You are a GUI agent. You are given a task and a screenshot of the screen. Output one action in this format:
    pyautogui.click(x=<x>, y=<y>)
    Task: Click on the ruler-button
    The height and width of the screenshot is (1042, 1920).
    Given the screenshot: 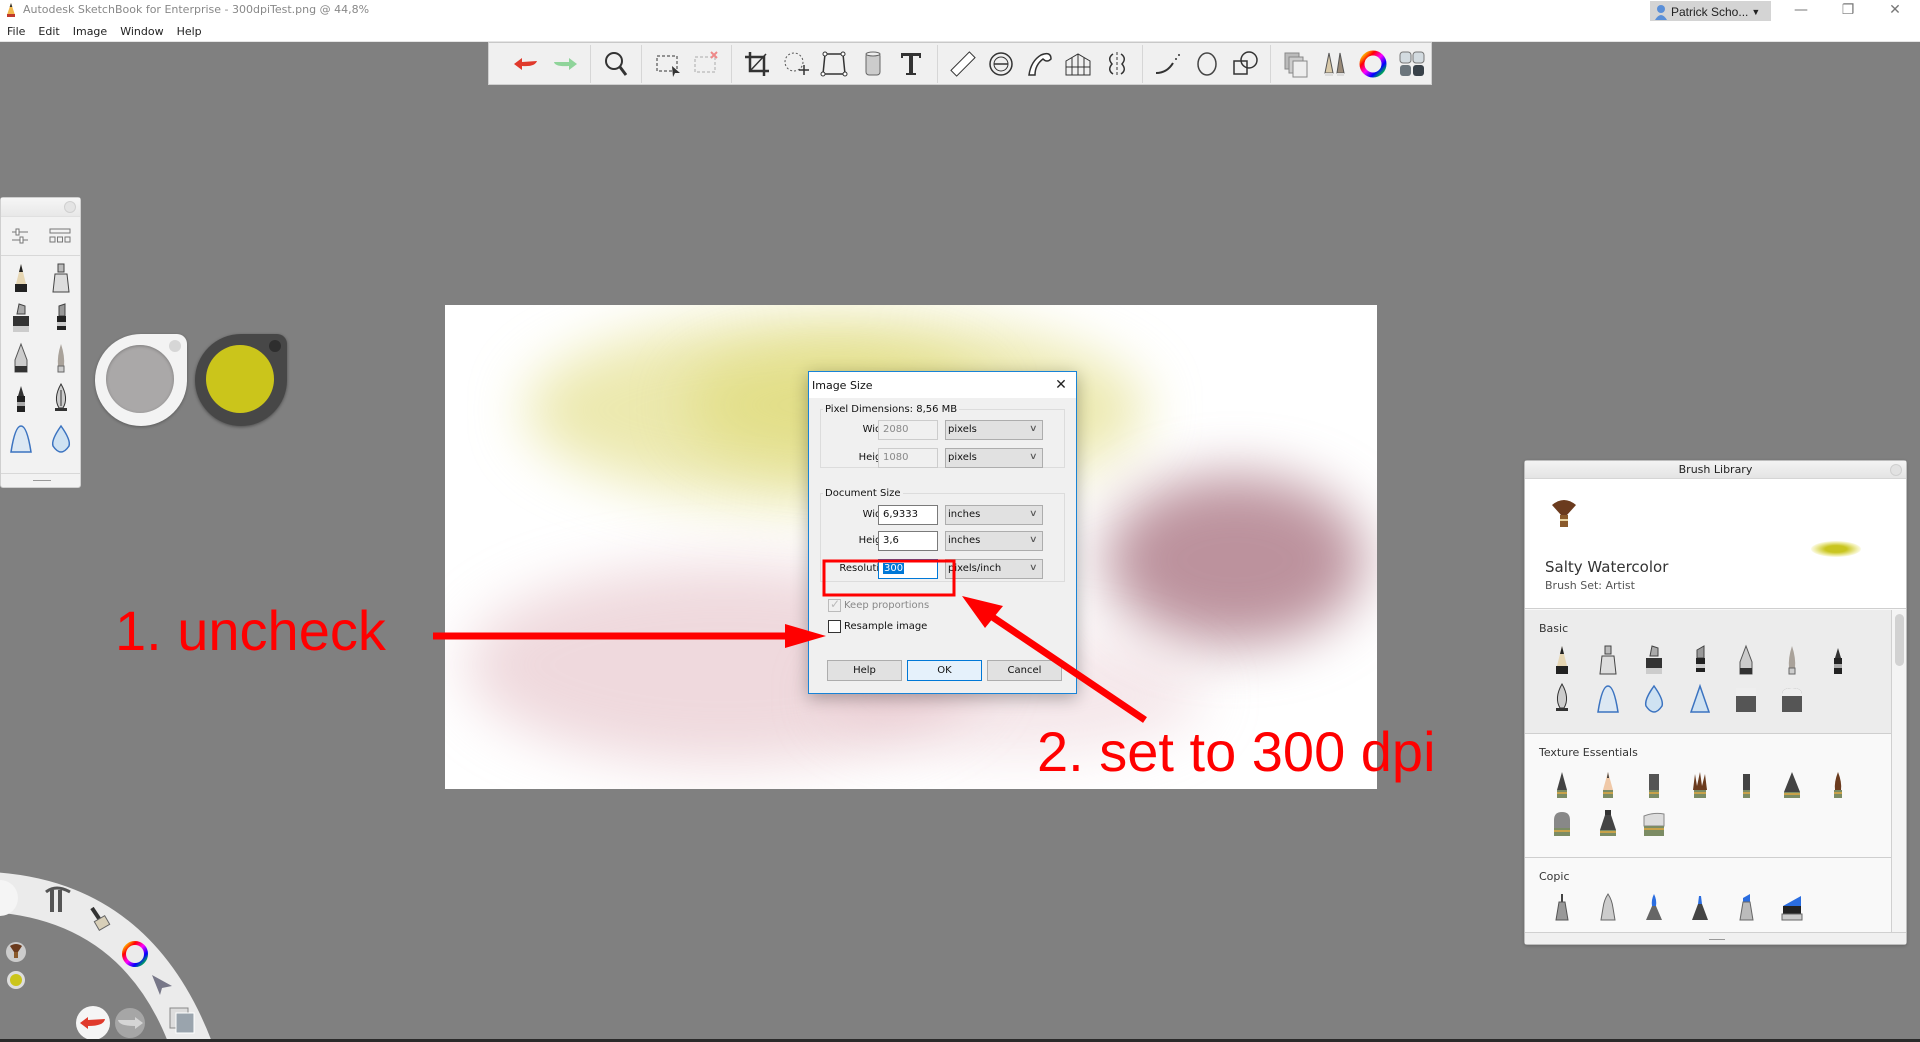 What is the action you would take?
    pyautogui.click(x=963, y=64)
    